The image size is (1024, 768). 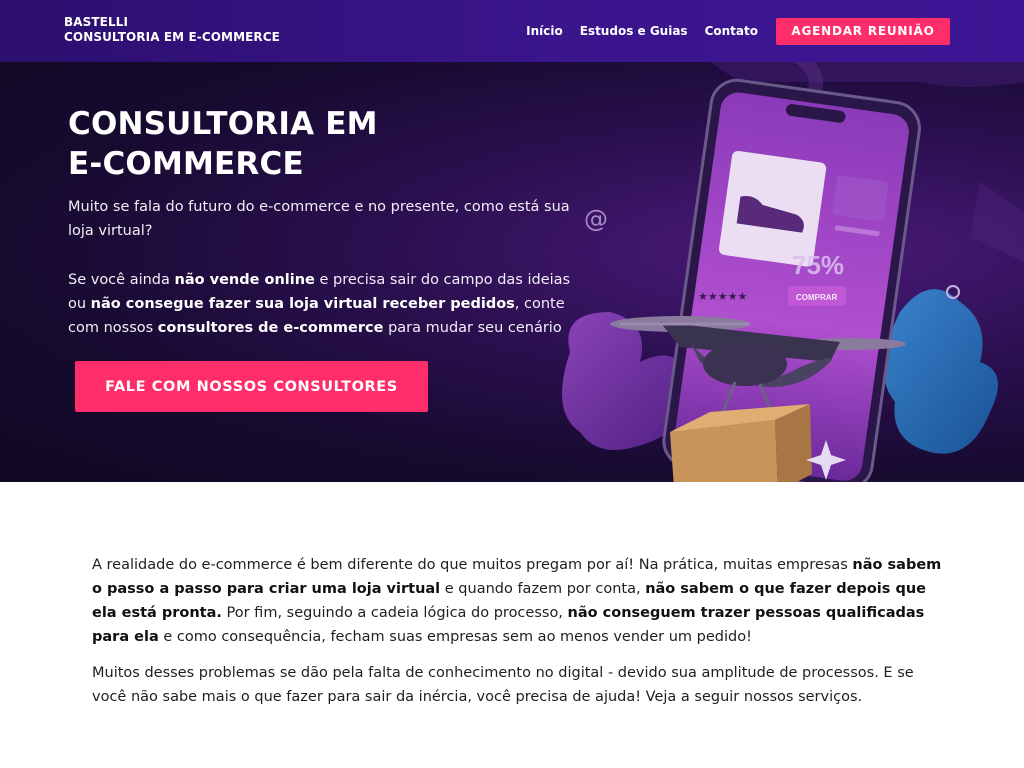 I want to click on blue-blob-right, so click(x=940, y=371).